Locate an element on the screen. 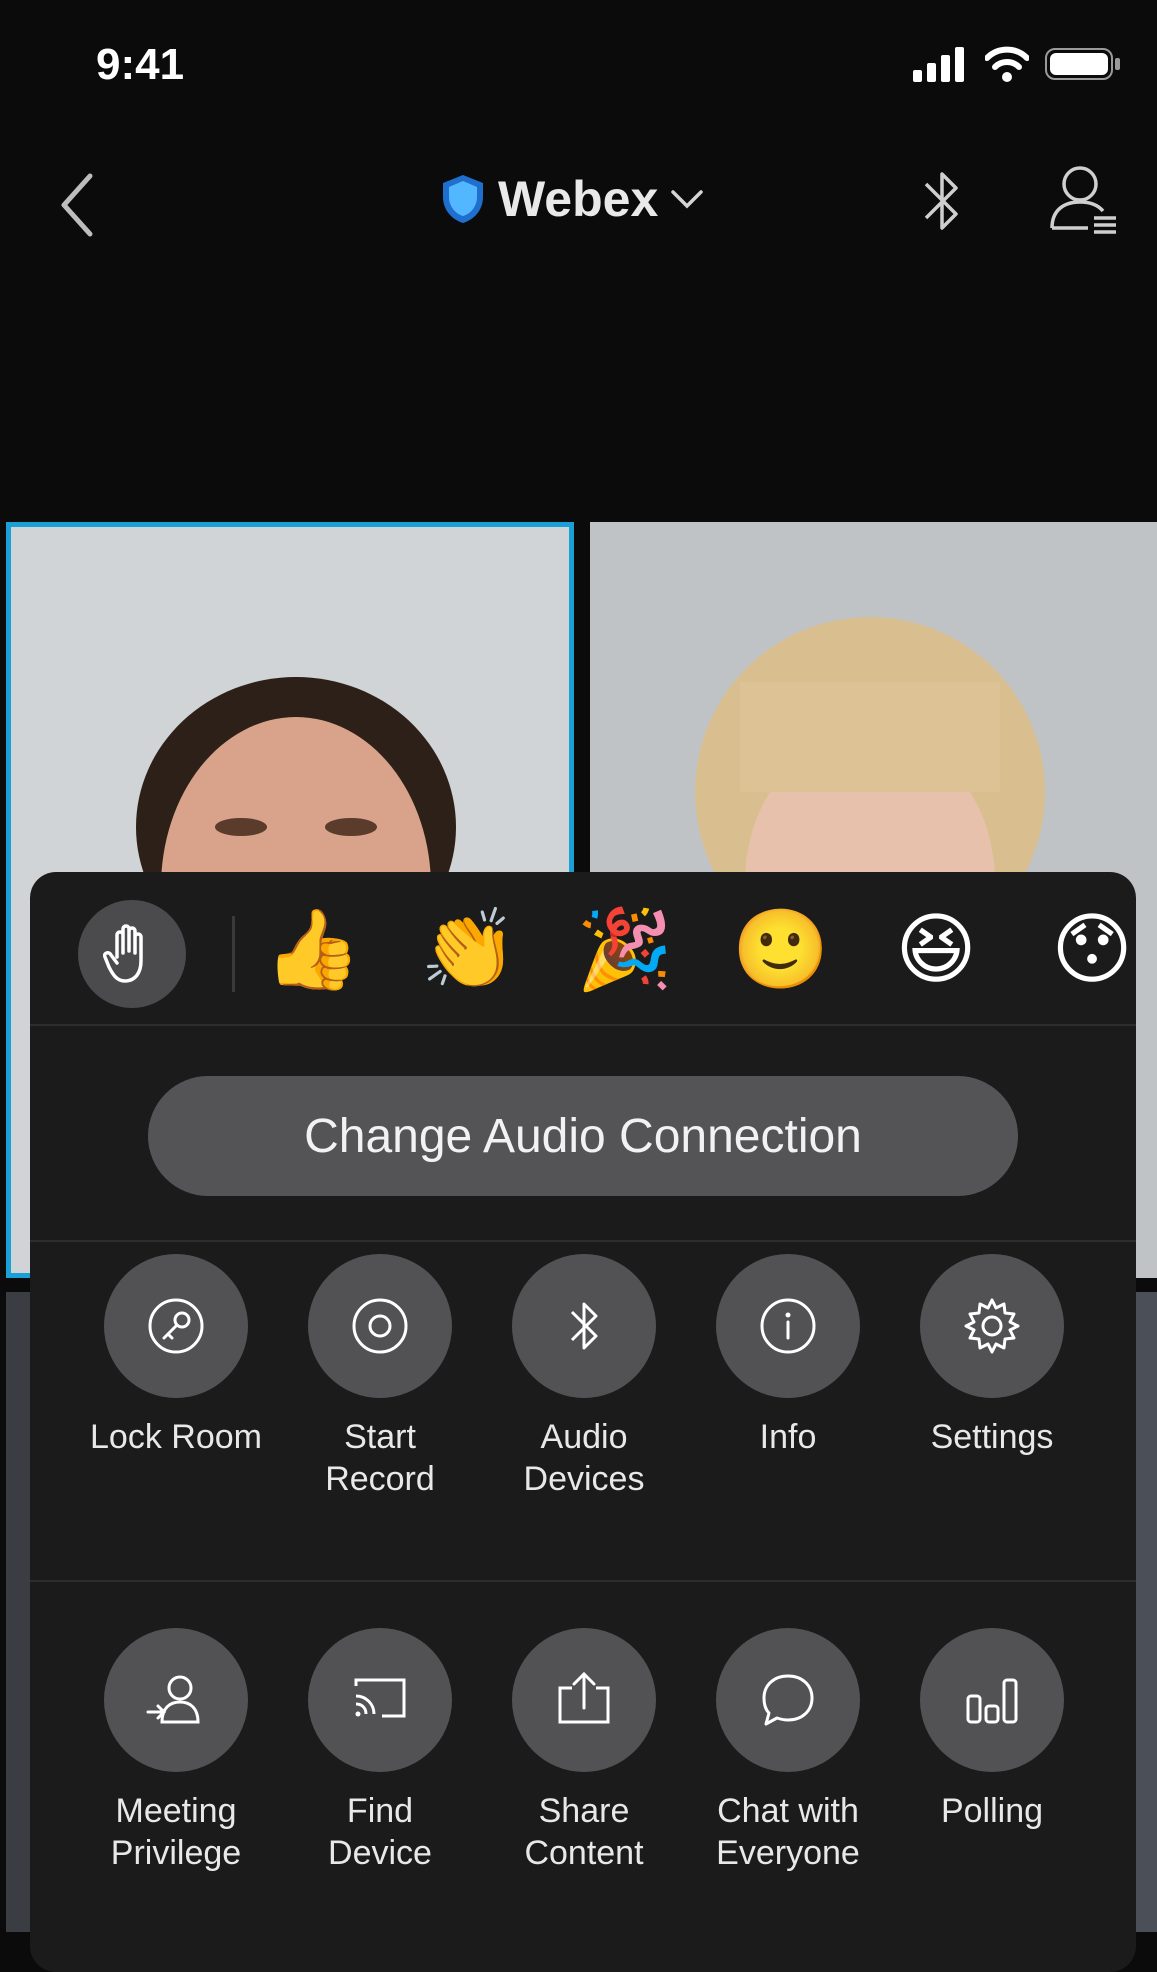 The height and width of the screenshot is (1972, 1157). reaction-laugh: 😆 is located at coordinates (936, 950).